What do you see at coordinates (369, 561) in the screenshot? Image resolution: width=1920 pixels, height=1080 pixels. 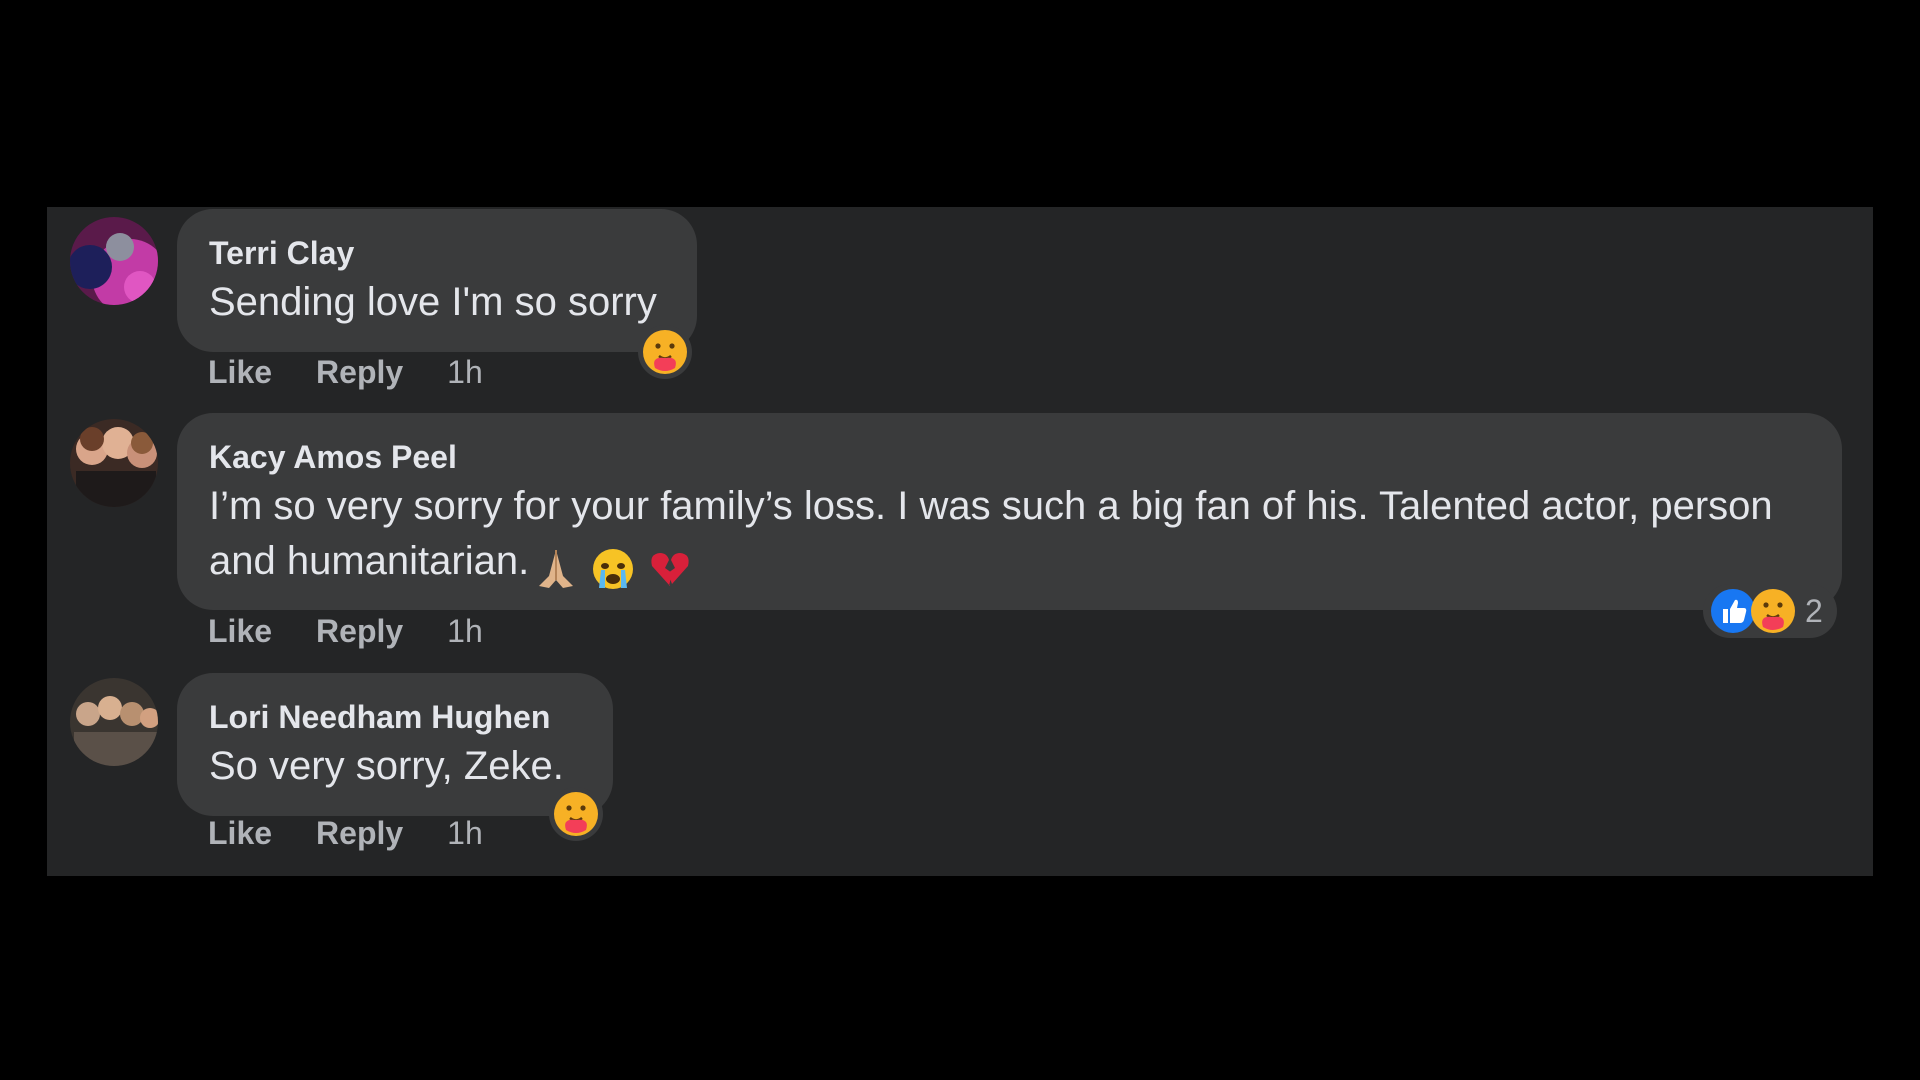 I see `comment-text-line-end: and humanitarian.` at bounding box center [369, 561].